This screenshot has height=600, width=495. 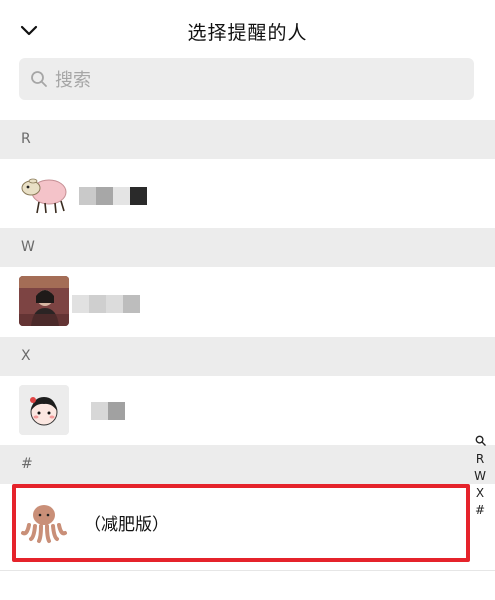 I want to click on search-icon, so click(x=39, y=79).